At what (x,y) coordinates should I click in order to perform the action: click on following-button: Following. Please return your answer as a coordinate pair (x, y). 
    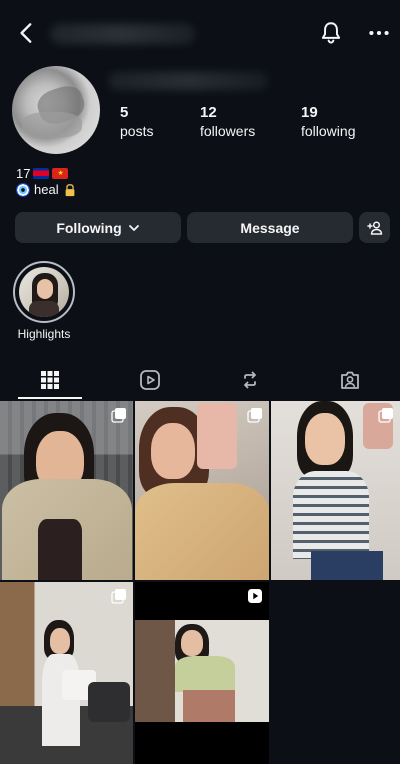
    Looking at the image, I should click on (98, 227).